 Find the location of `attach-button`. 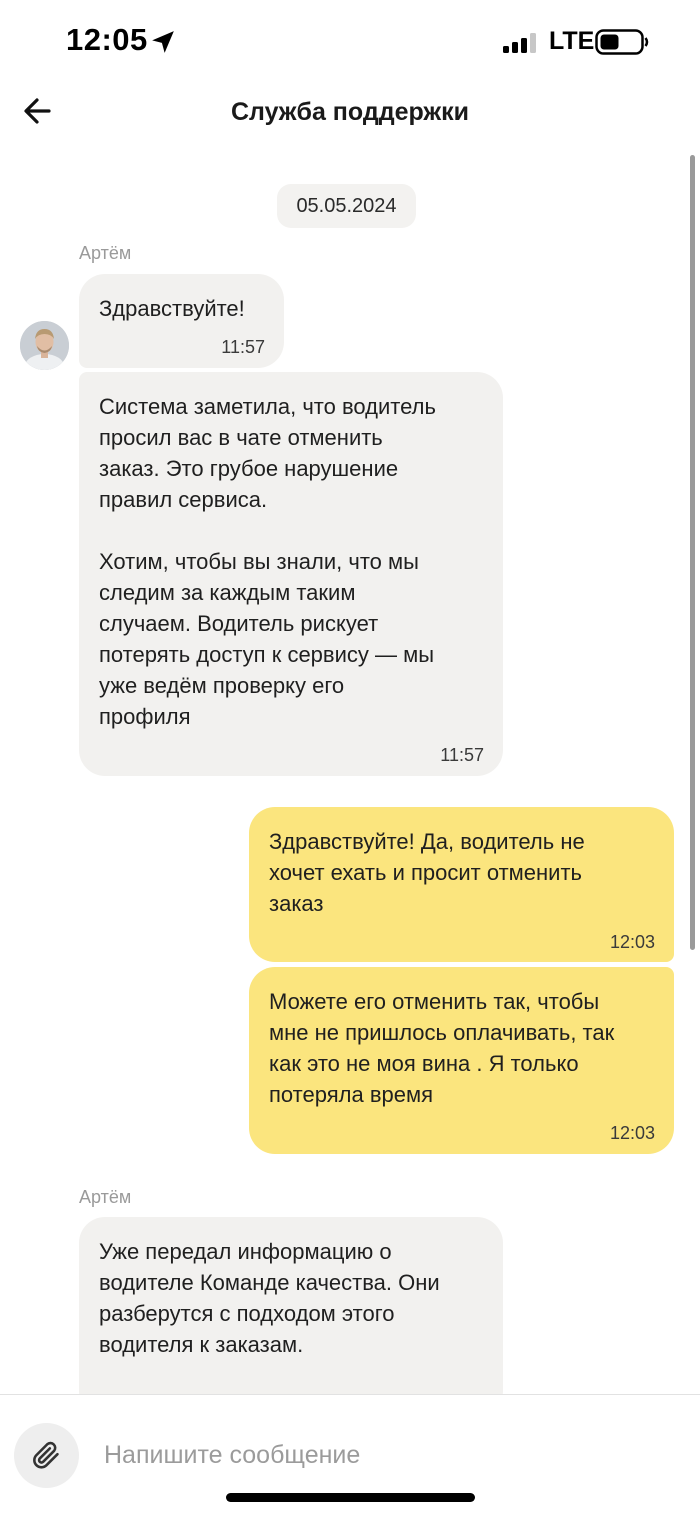

attach-button is located at coordinates (46, 1455).